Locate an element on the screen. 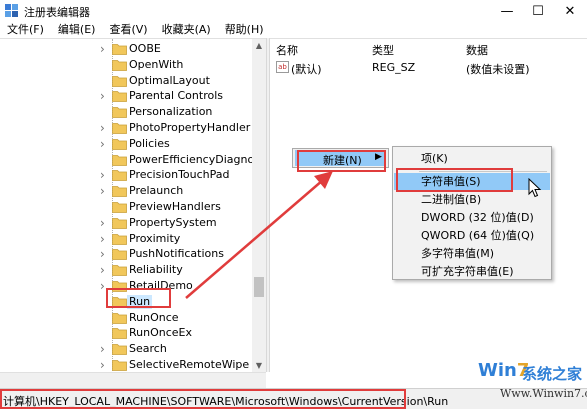 Image resolution: width=587 pixels, height=409 pixels. menu-favorites: 收藏夹(A) is located at coordinates (186, 30).